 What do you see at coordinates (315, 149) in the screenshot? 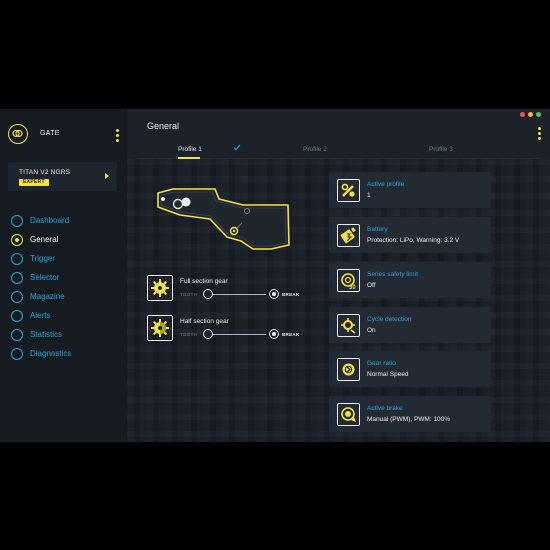
I see `tab-profile-2: Profile 2` at bounding box center [315, 149].